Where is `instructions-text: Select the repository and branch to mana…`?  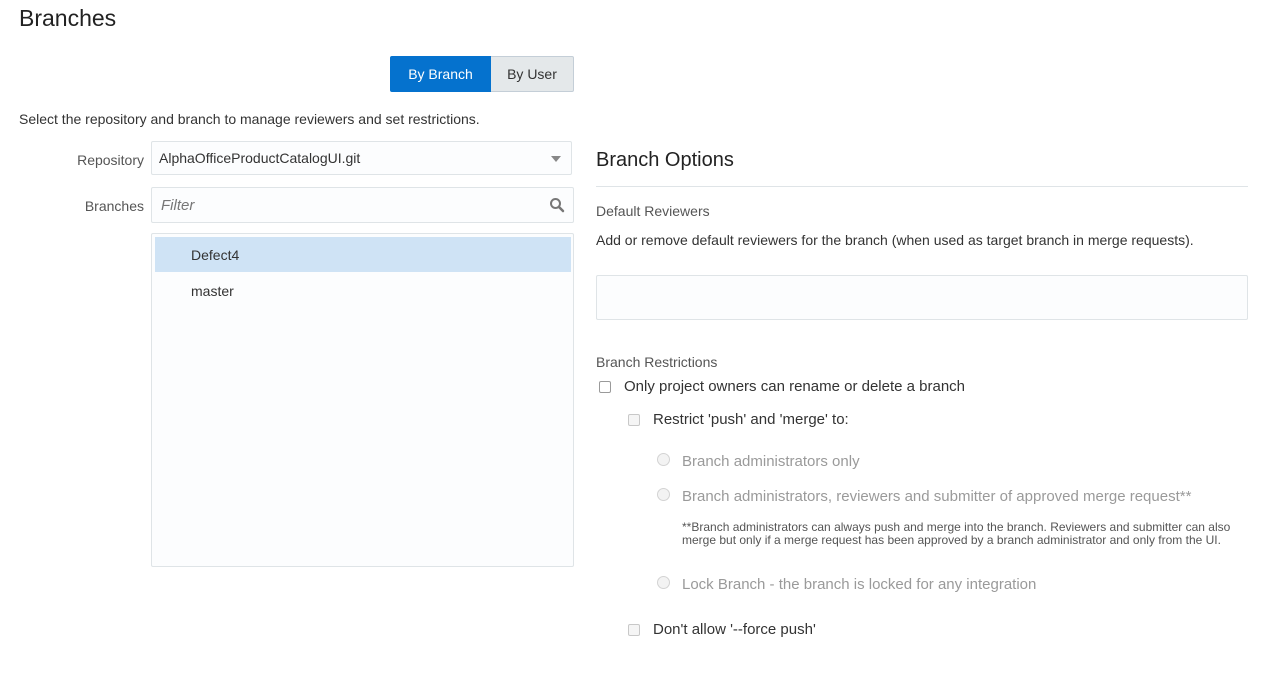 instructions-text: Select the repository and branch to mana… is located at coordinates (249, 119).